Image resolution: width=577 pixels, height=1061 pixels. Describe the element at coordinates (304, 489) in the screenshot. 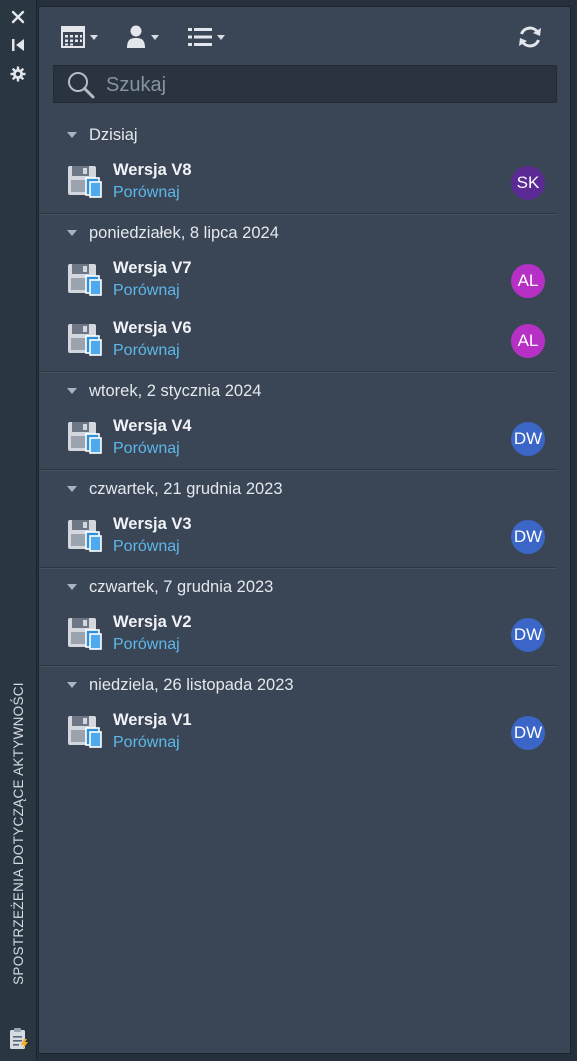

I see `date-group-header: czwartek, 21 grudnia 2023` at that location.